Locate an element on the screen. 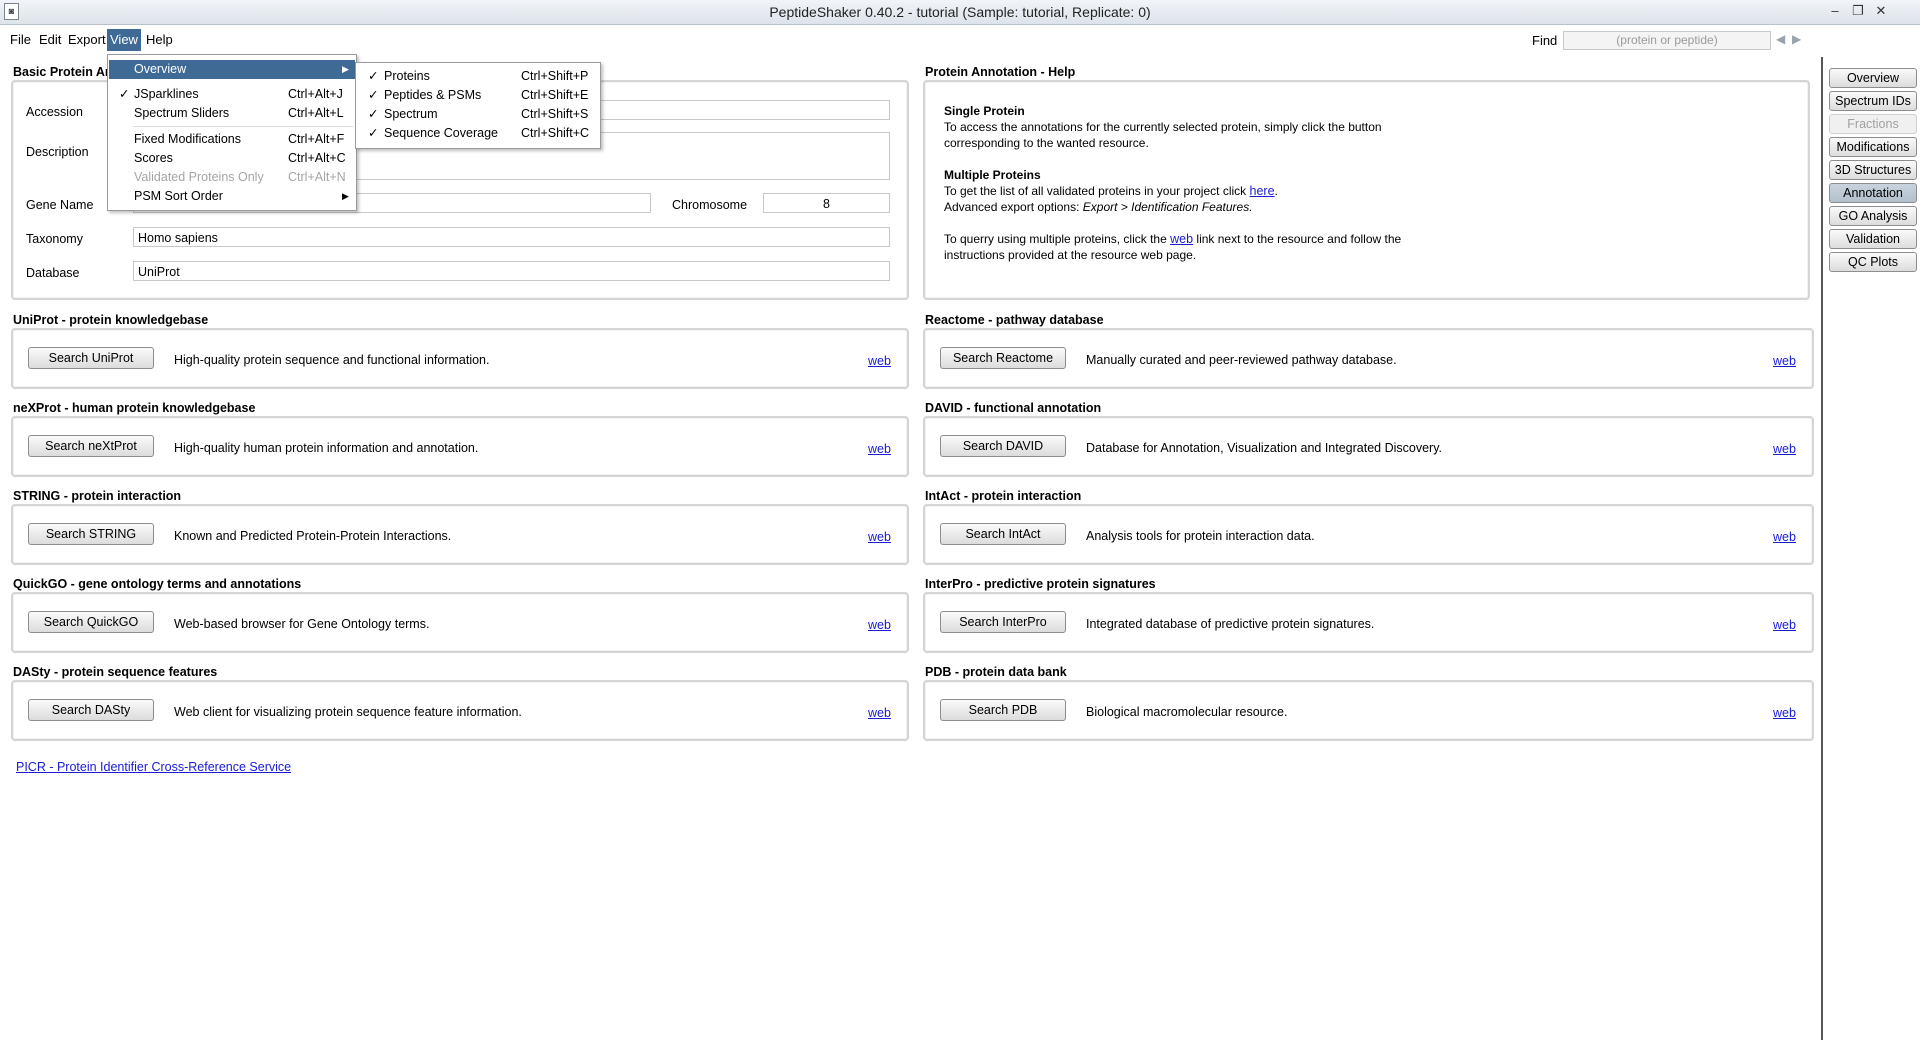 The image size is (1920, 1040). nav-overview-button: Overview is located at coordinates (1873, 78).